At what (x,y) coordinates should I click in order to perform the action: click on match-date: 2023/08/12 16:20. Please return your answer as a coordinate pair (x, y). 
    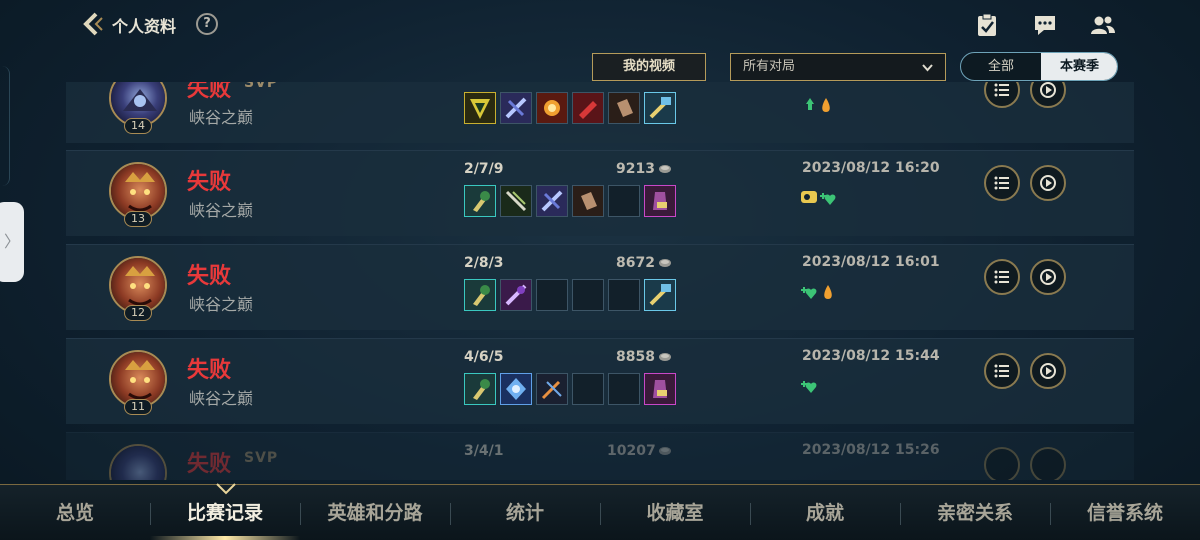
    Looking at the image, I should click on (871, 168).